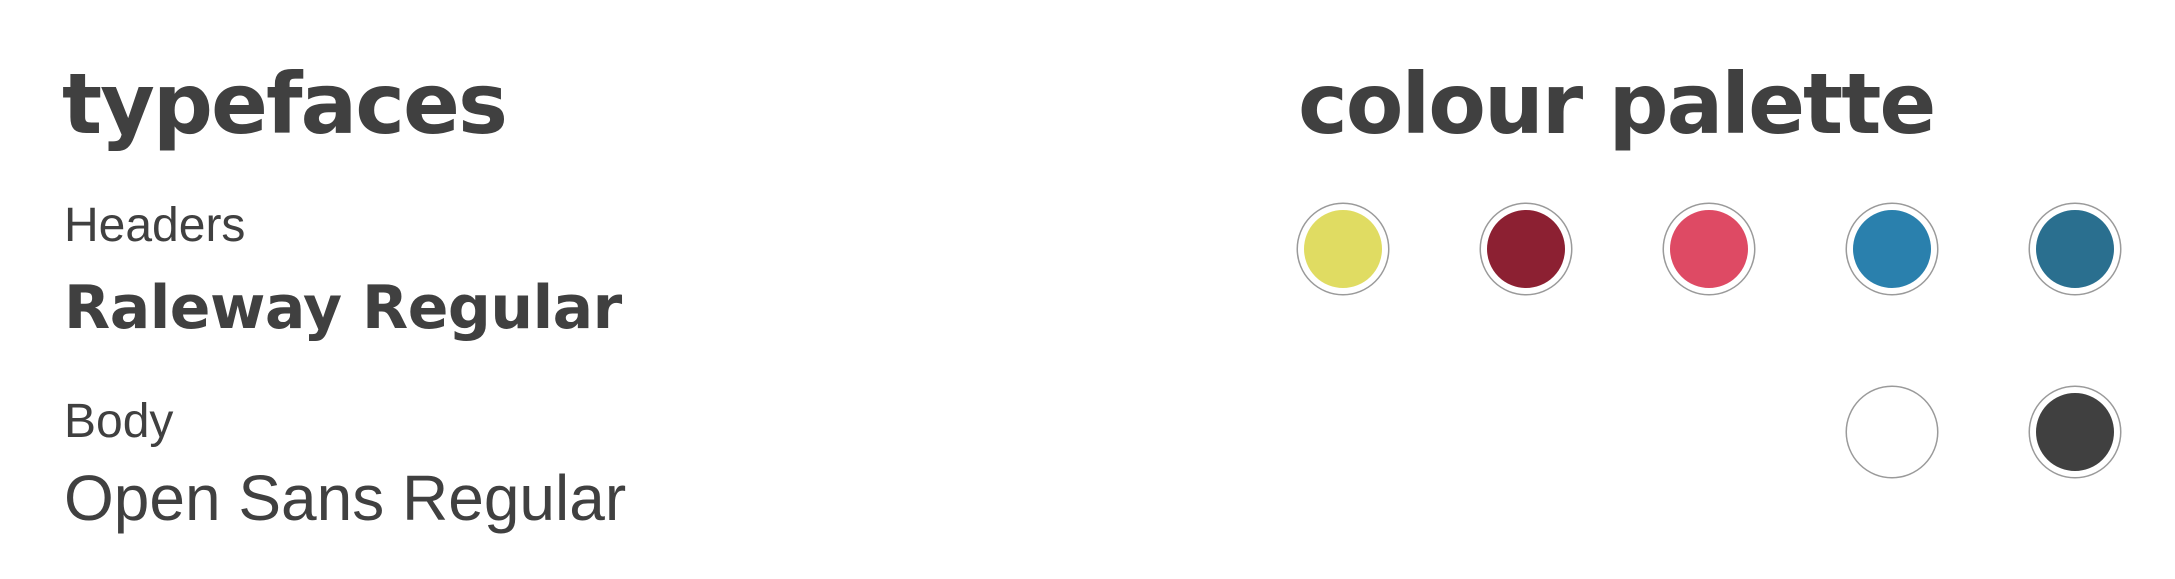  Describe the element at coordinates (1343, 249) in the screenshot. I see `swatch-yellow` at that location.